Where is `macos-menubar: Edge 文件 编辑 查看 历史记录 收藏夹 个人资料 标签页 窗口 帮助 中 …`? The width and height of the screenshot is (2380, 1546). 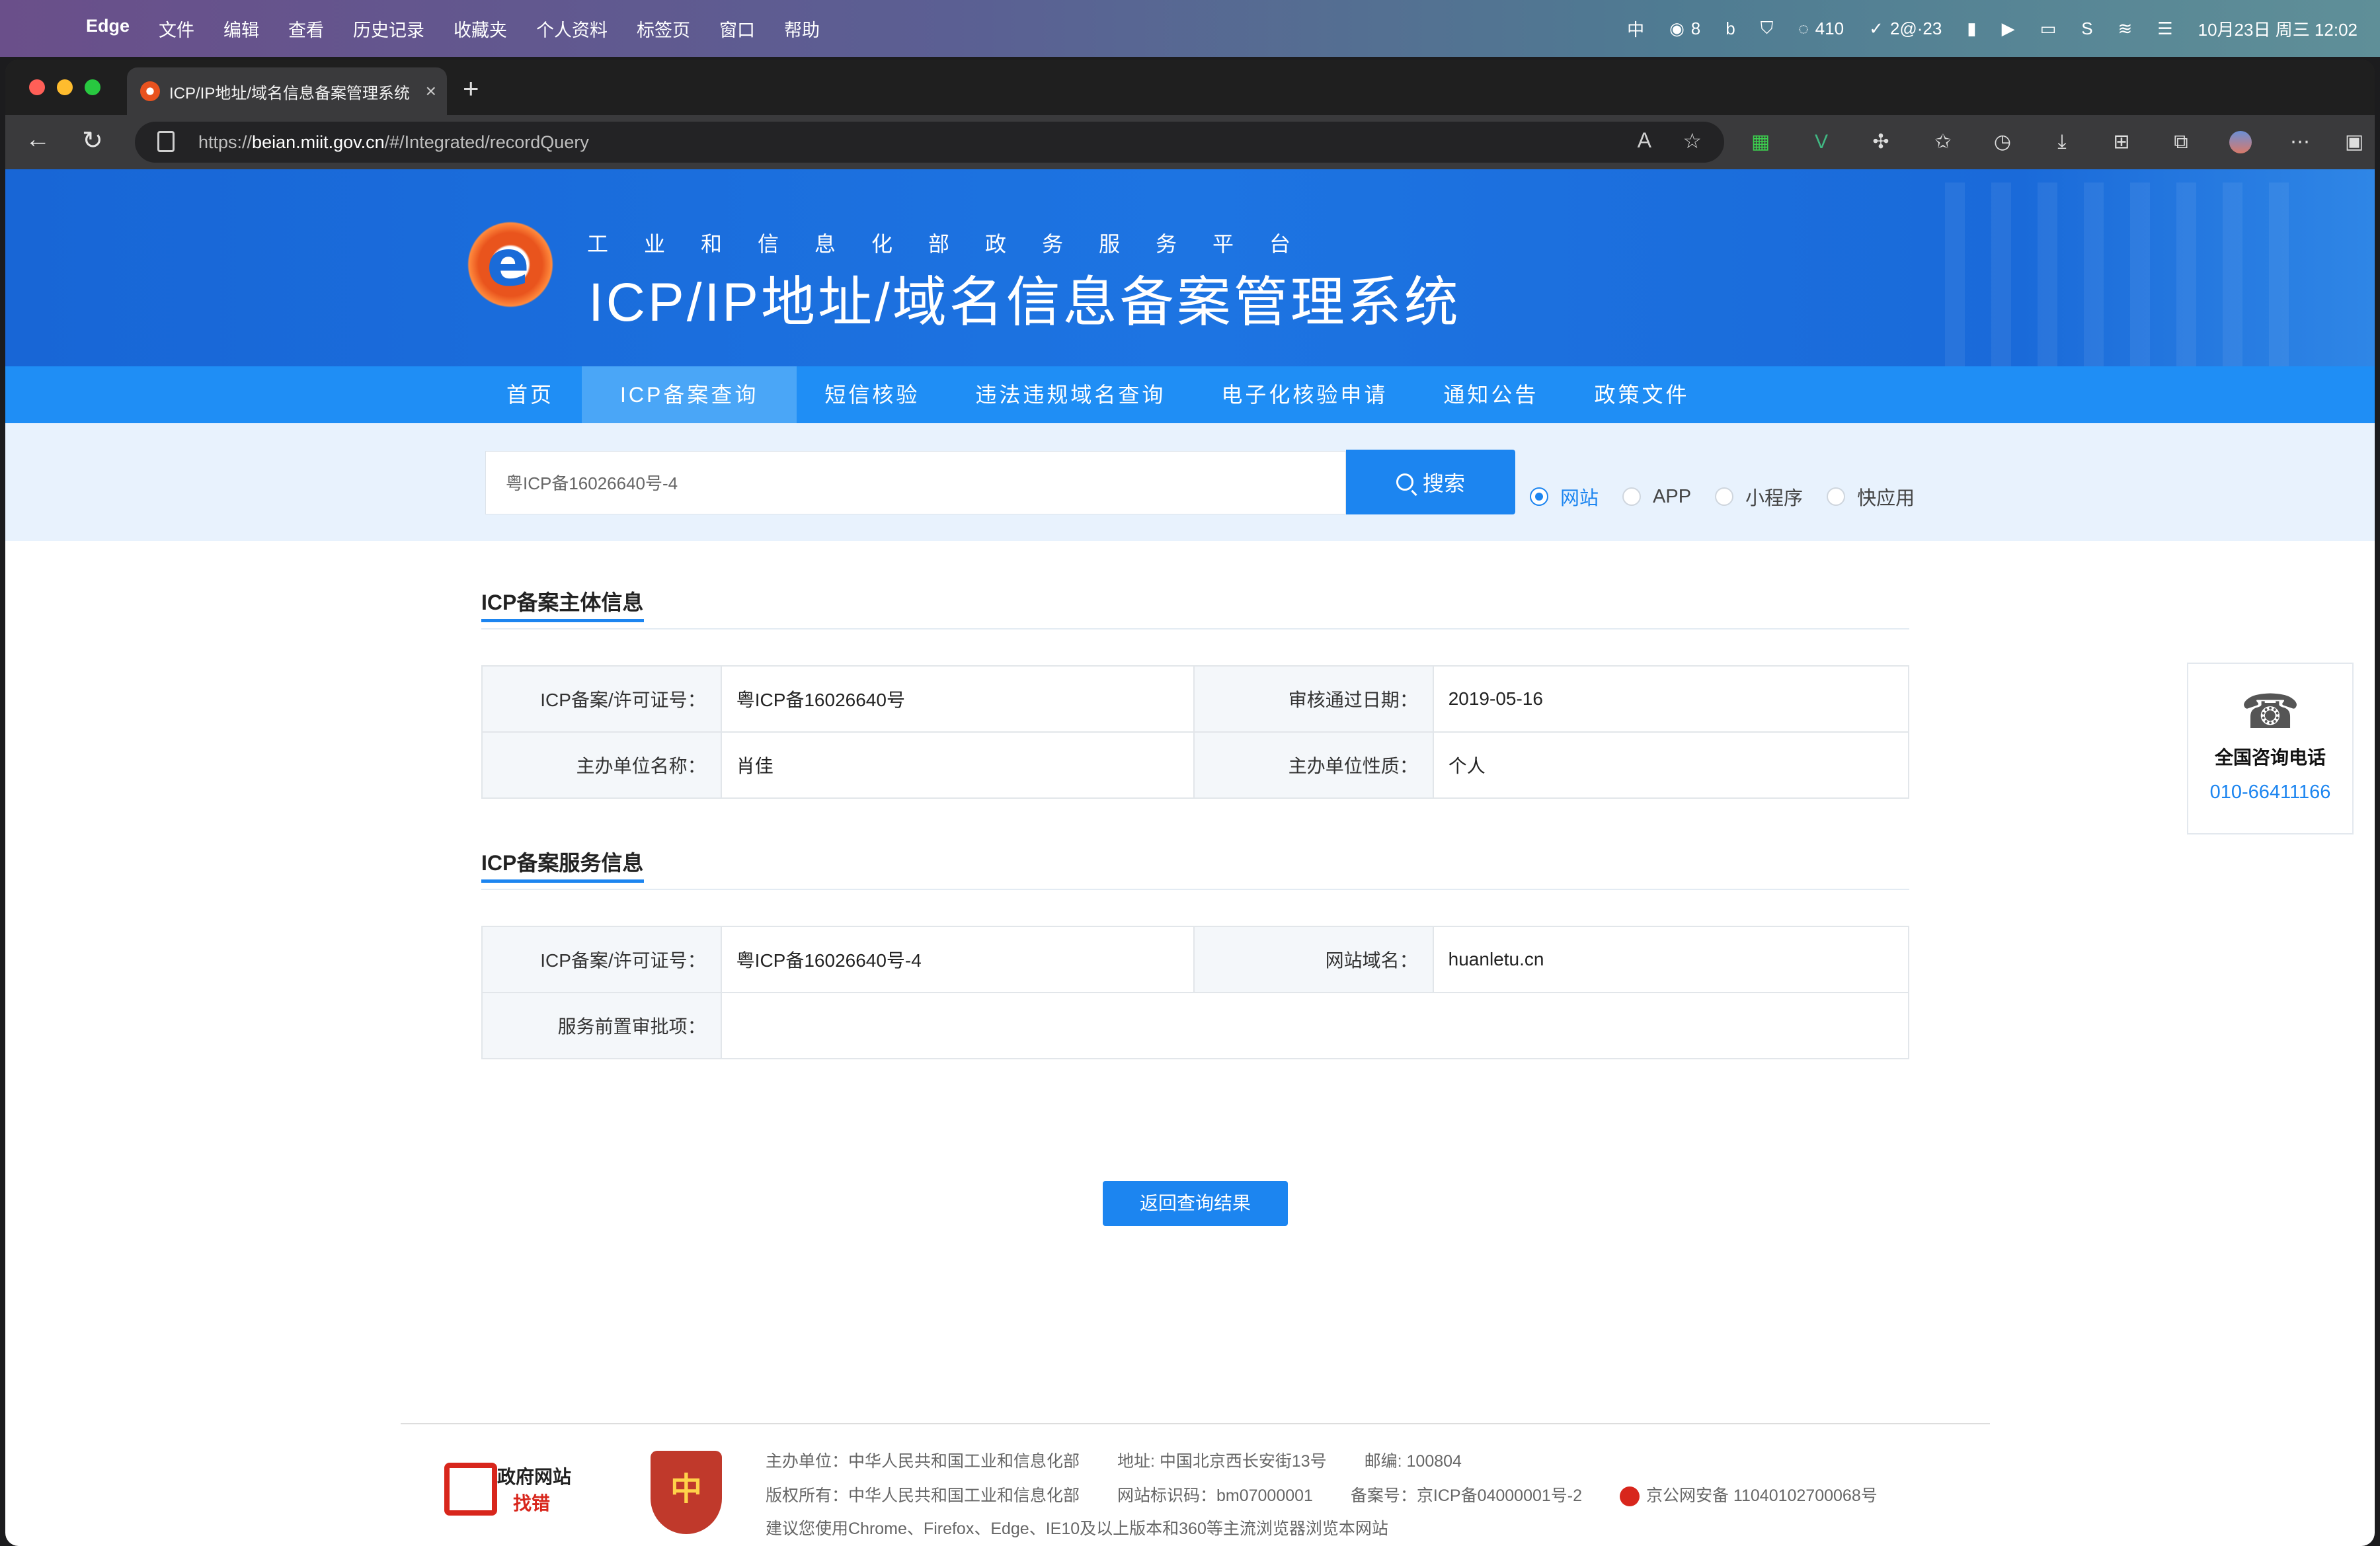 macos-menubar: Edge 文件 编辑 查看 历史记录 收藏夹 个人资料 标签页 窗口 帮助 中 … is located at coordinates (1190, 28).